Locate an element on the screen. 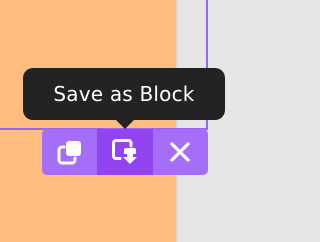 Image resolution: width=320 pixels, height=242 pixels. close-icon is located at coordinates (180, 152).